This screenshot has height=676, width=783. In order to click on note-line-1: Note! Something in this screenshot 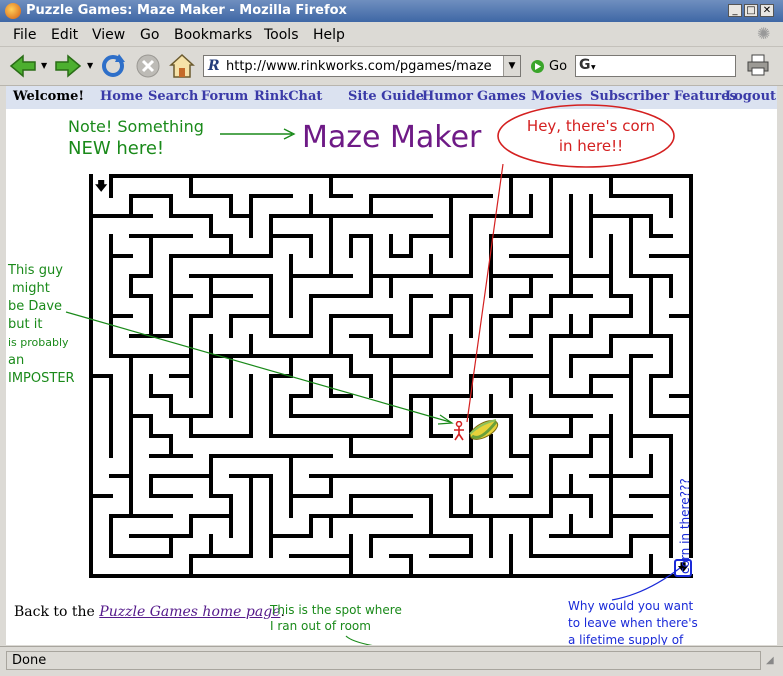, I will do `click(136, 126)`.